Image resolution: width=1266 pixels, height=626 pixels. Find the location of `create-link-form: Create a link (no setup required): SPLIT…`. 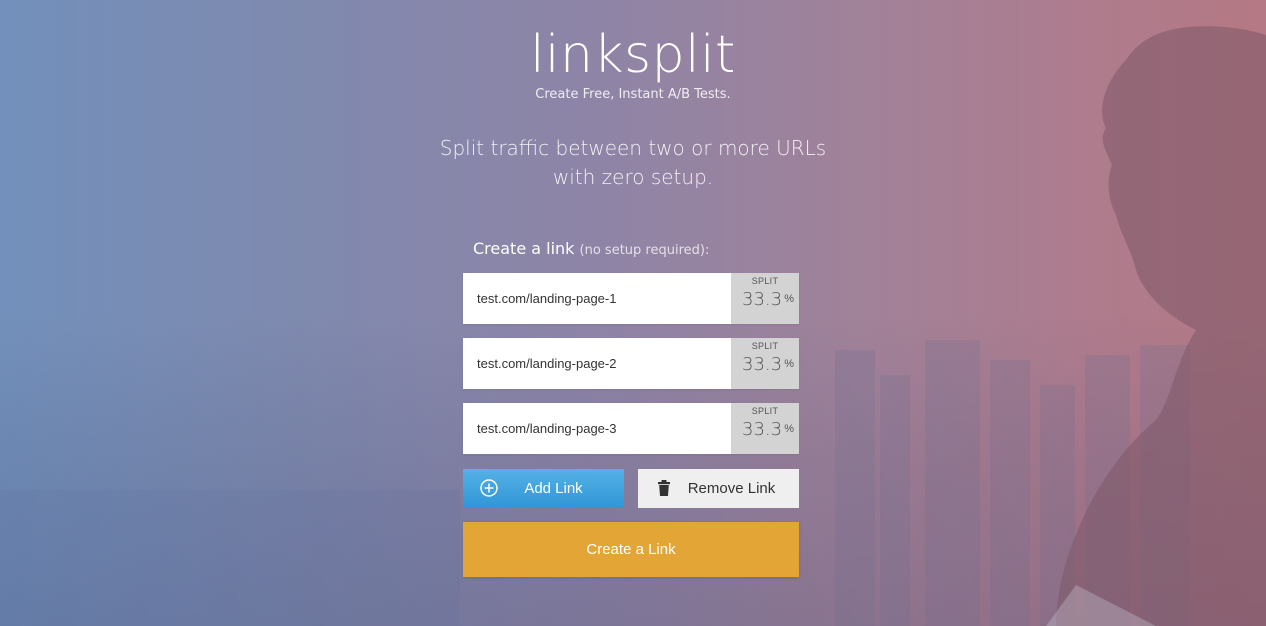

create-link-form: Create a link (no setup required): SPLIT… is located at coordinates (631, 407).